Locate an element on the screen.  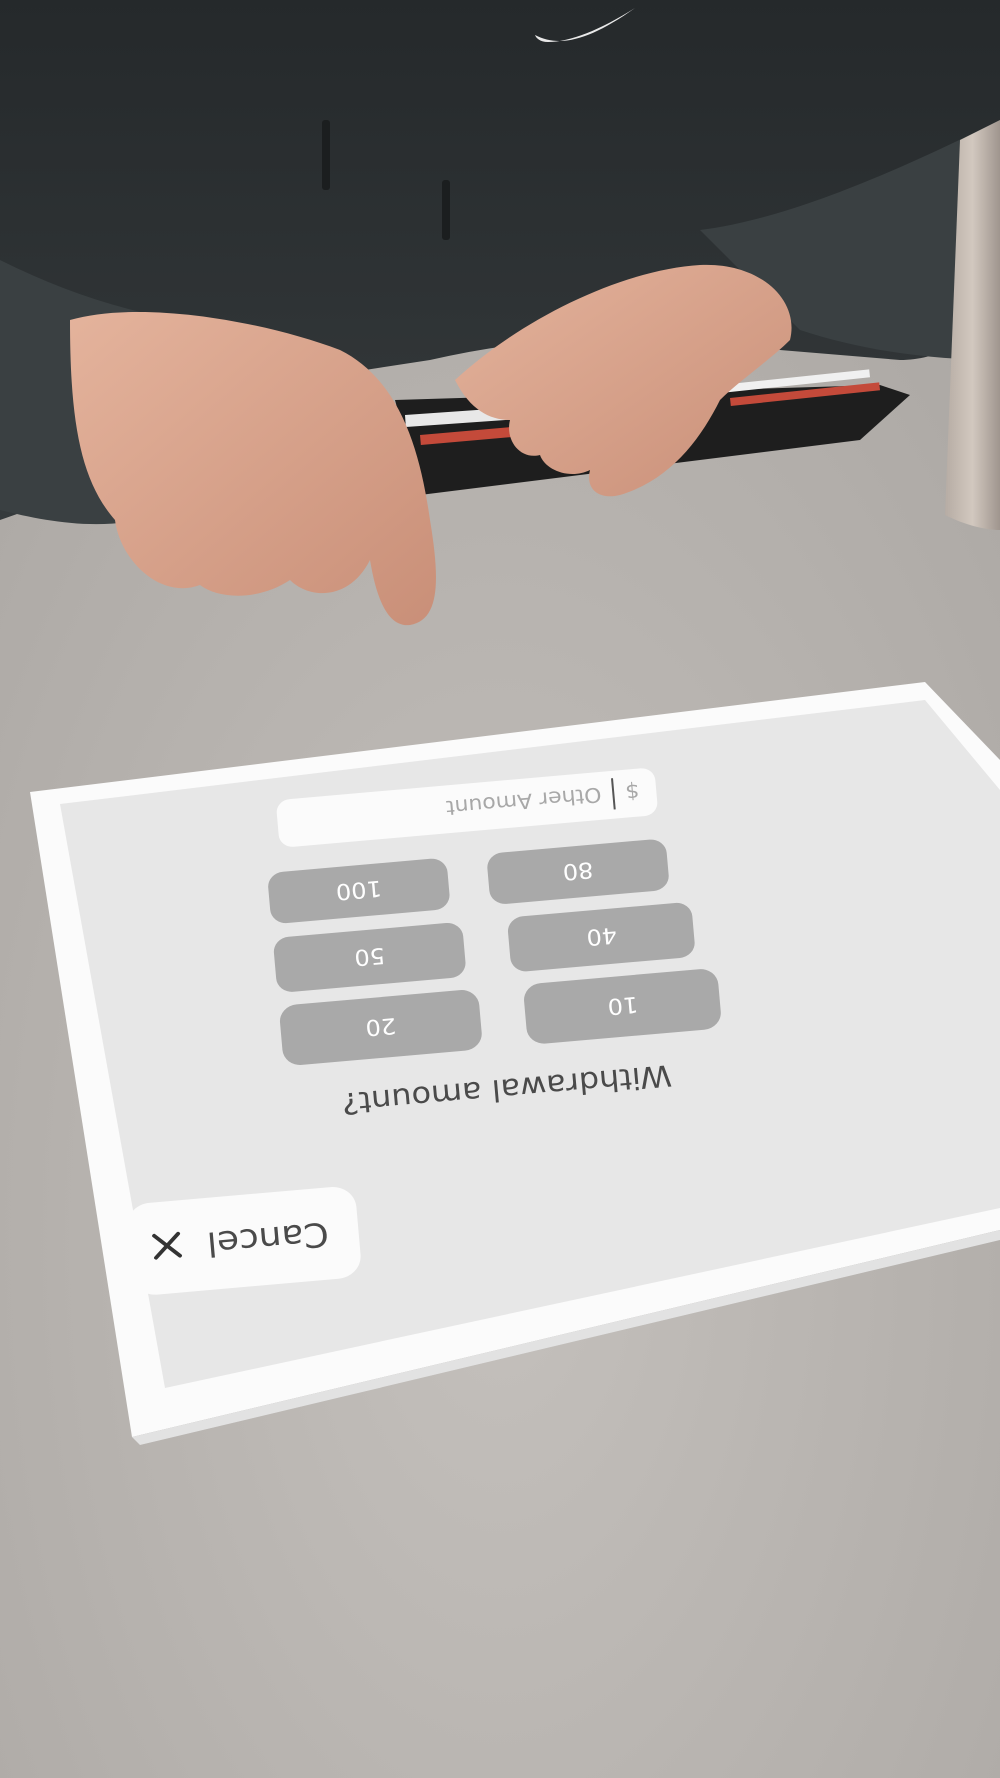
amount-label: 10 is located at coordinates (622, 1004).